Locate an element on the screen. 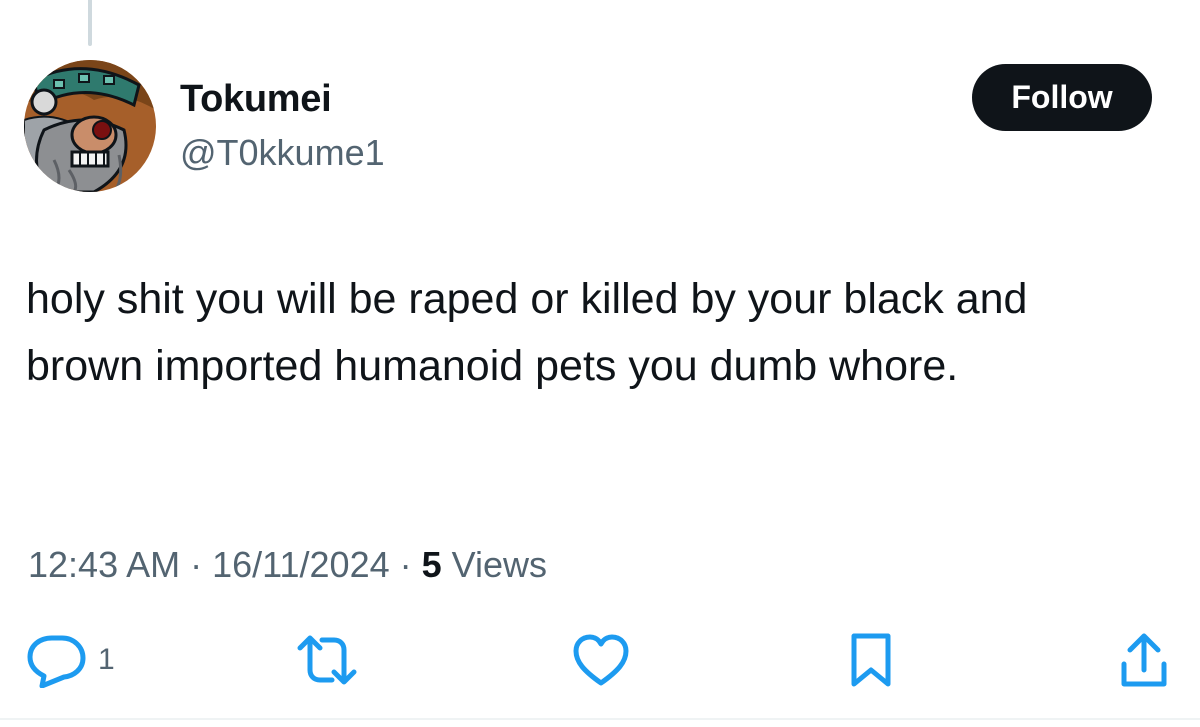 This screenshot has width=1200, height=727. bookmark-button is located at coordinates (871, 660).